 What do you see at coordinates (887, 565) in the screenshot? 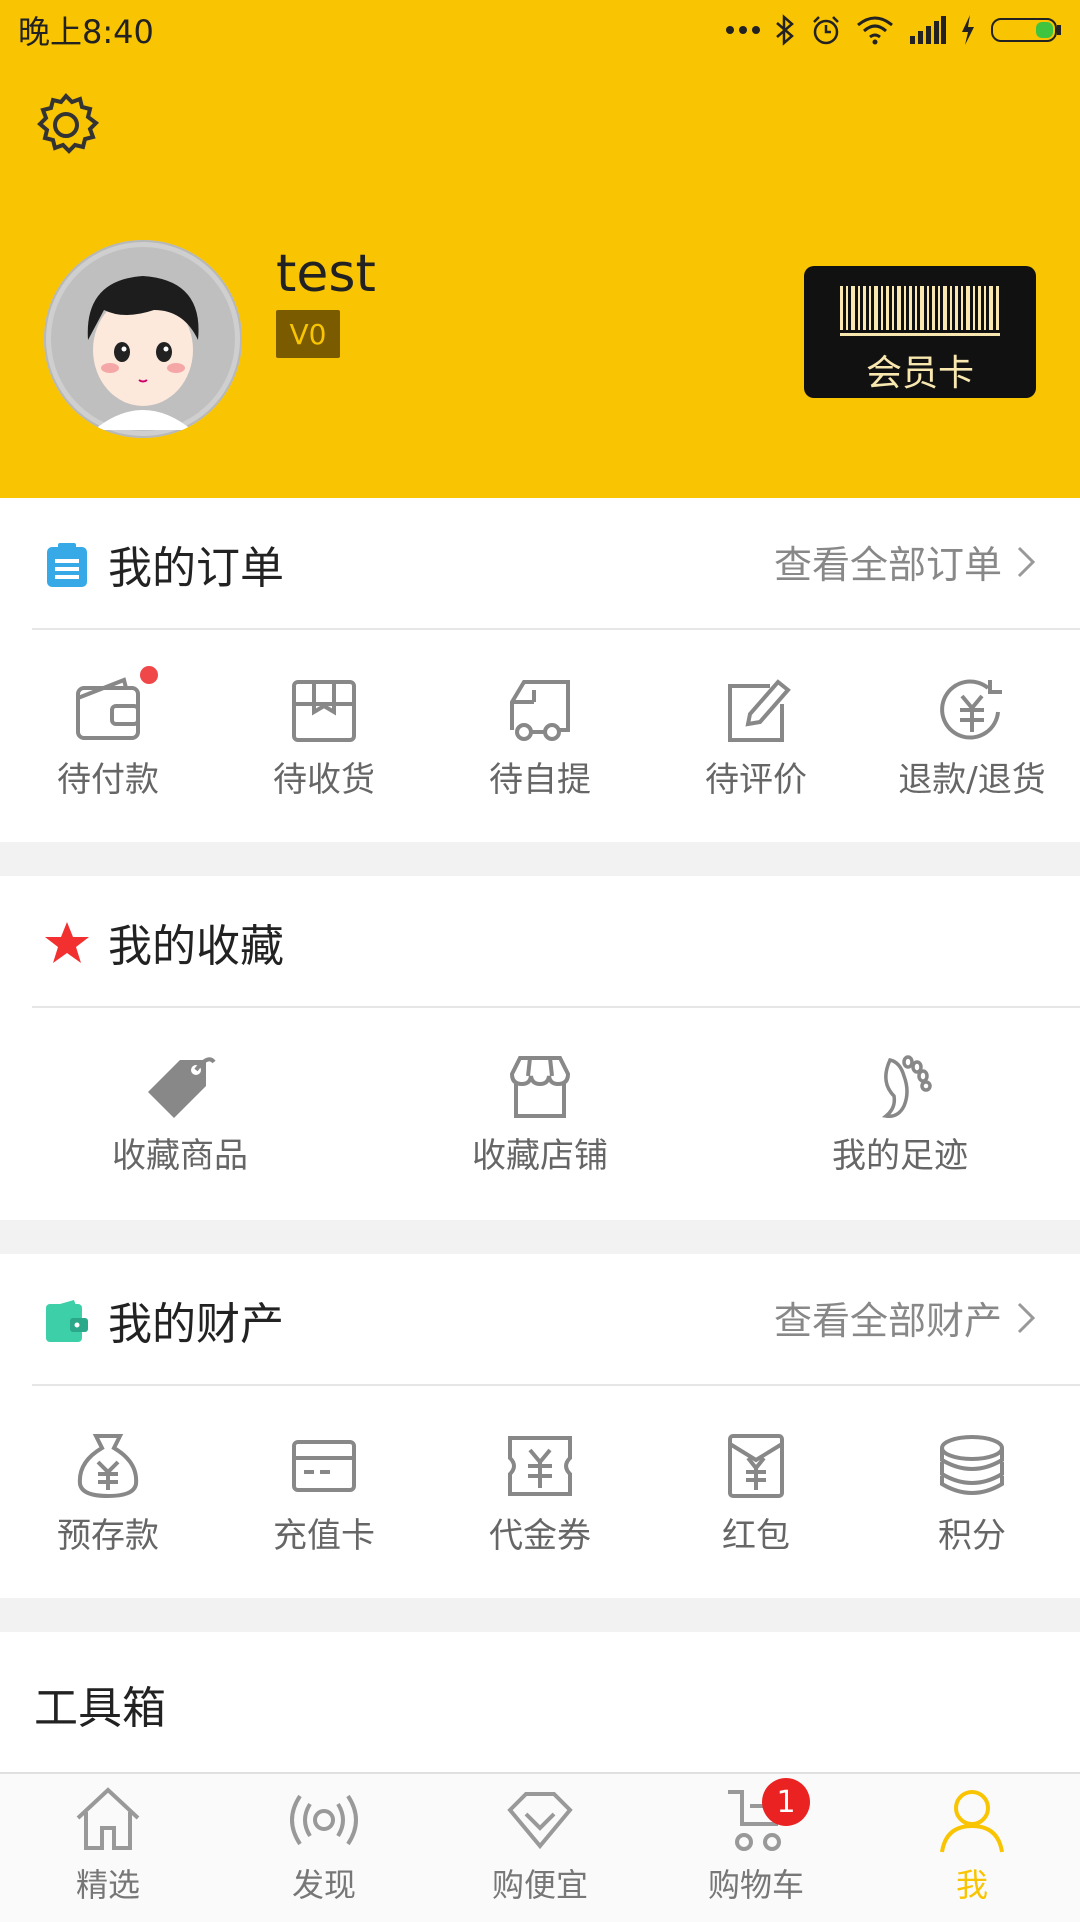
I see `view-all-orders-label: 查看全部订单` at bounding box center [887, 565].